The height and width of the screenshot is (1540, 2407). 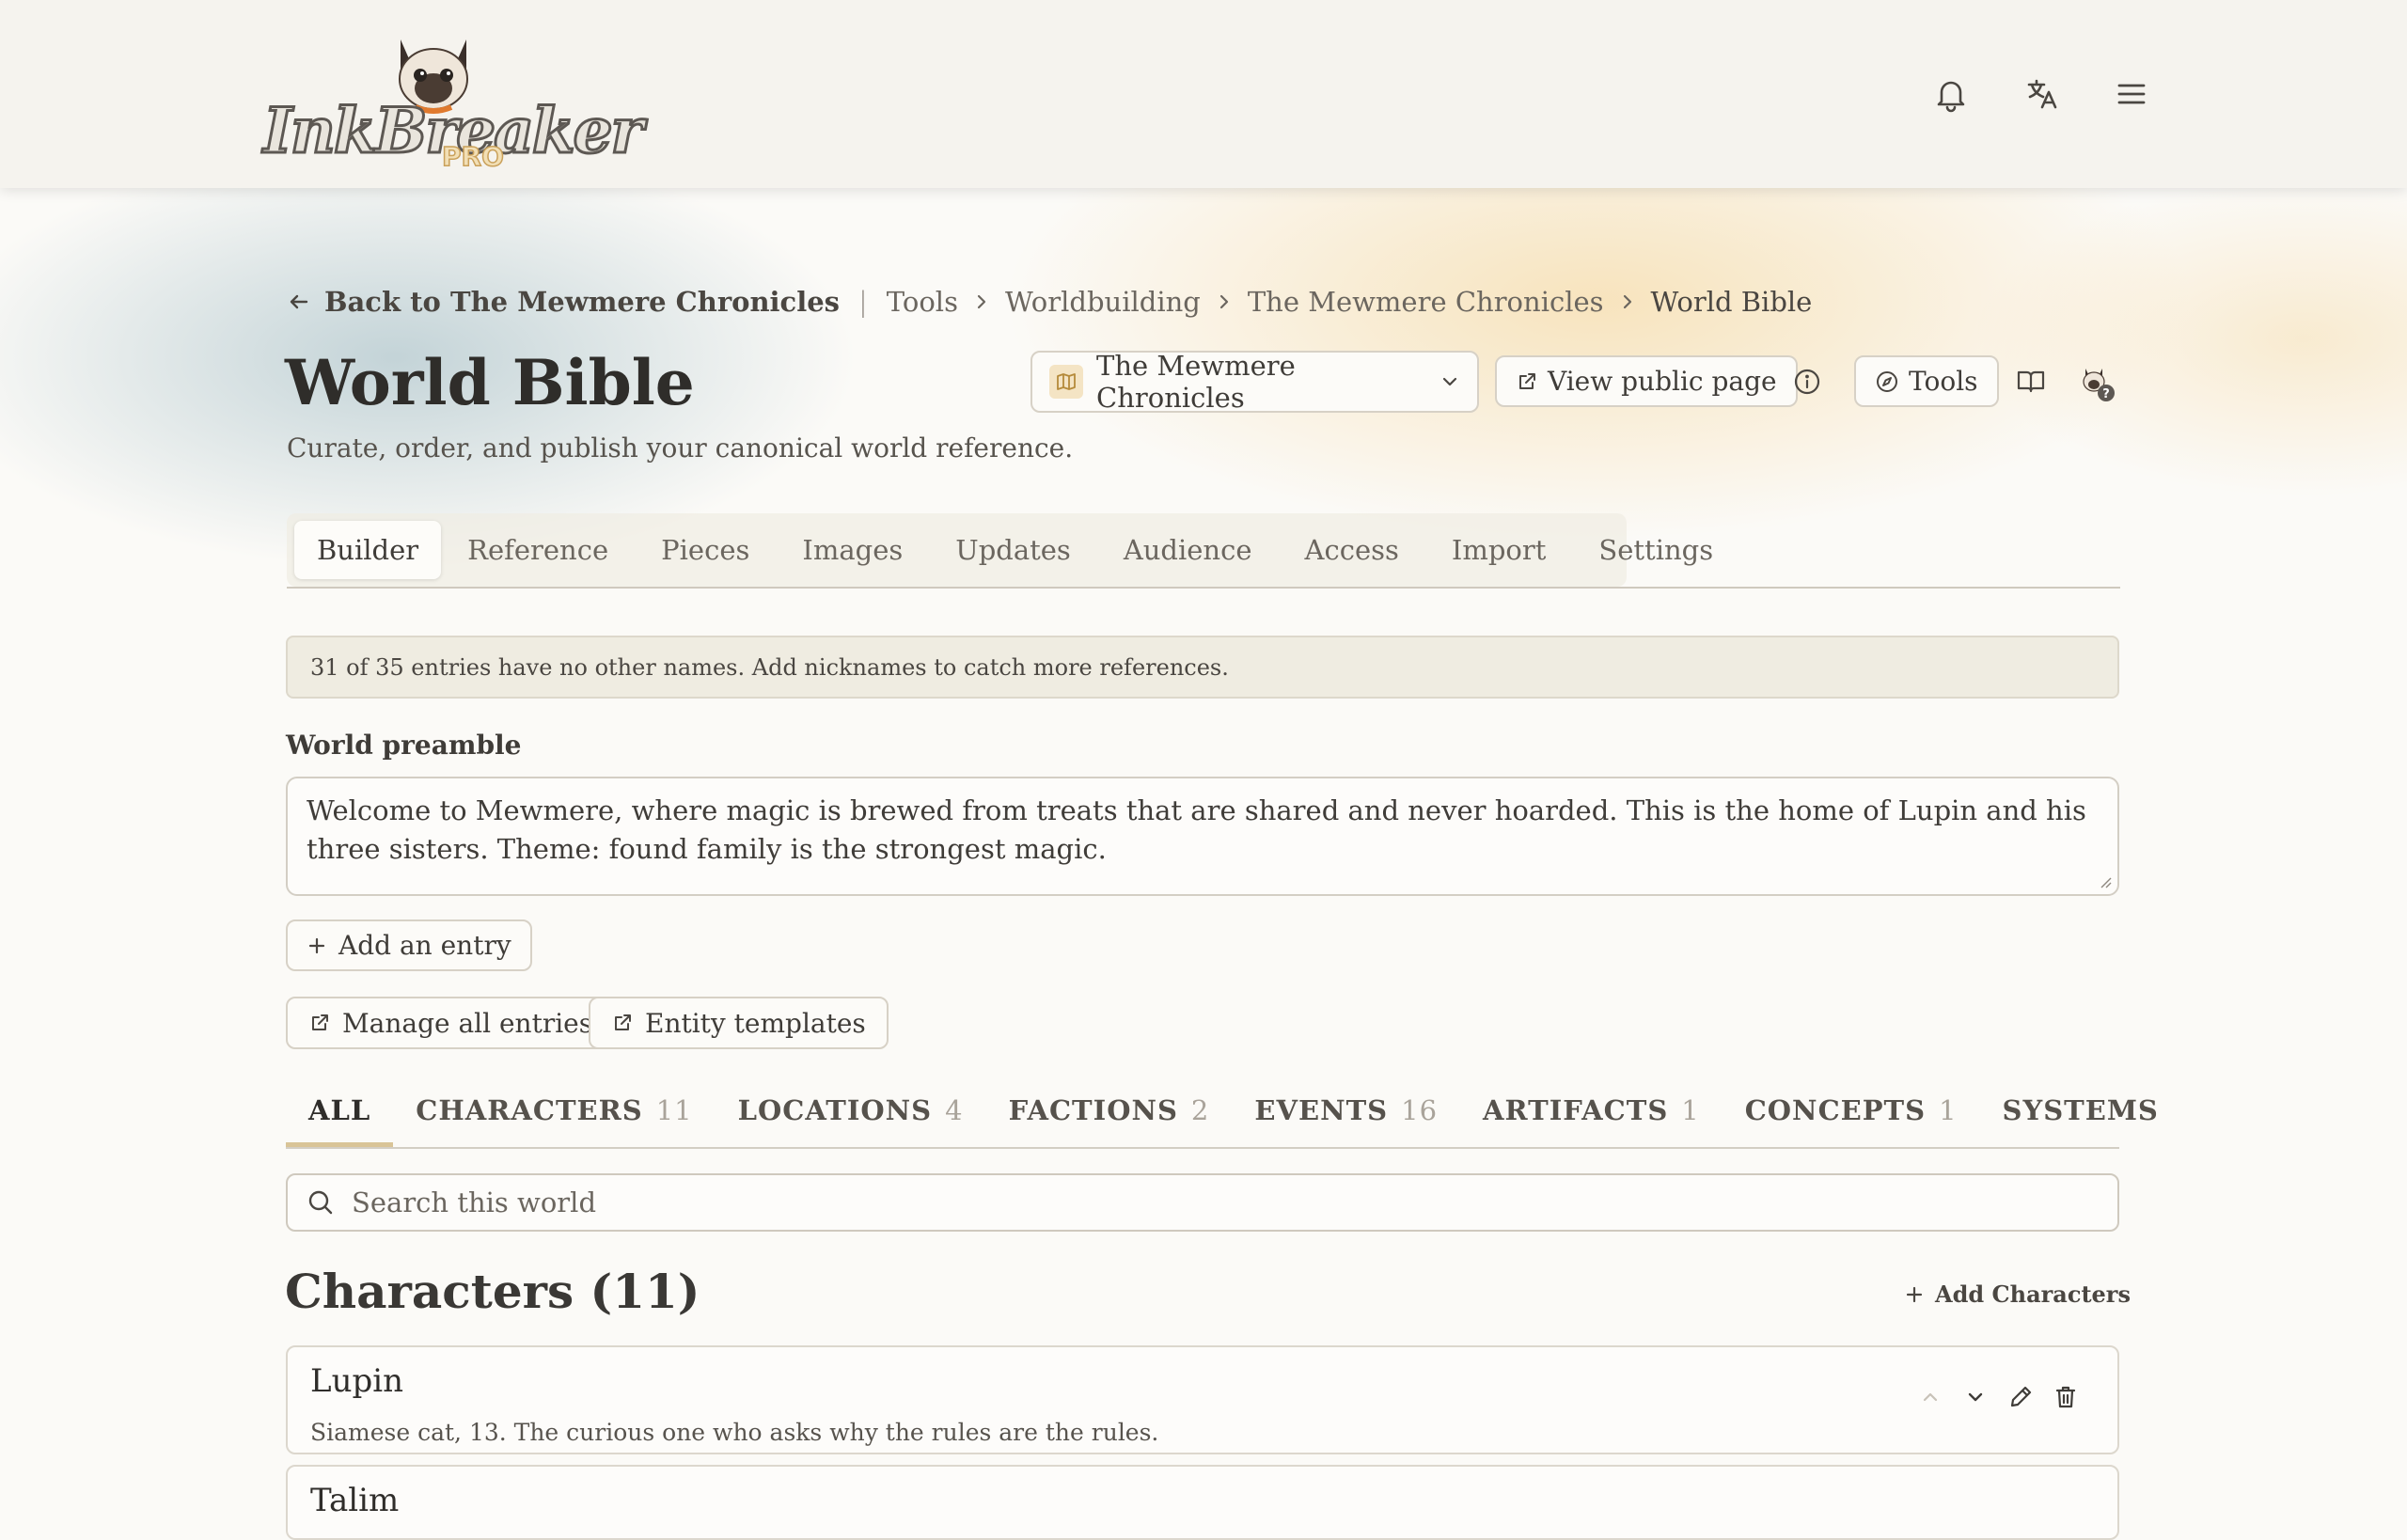 What do you see at coordinates (1203, 588) in the screenshot?
I see `tabs-divider` at bounding box center [1203, 588].